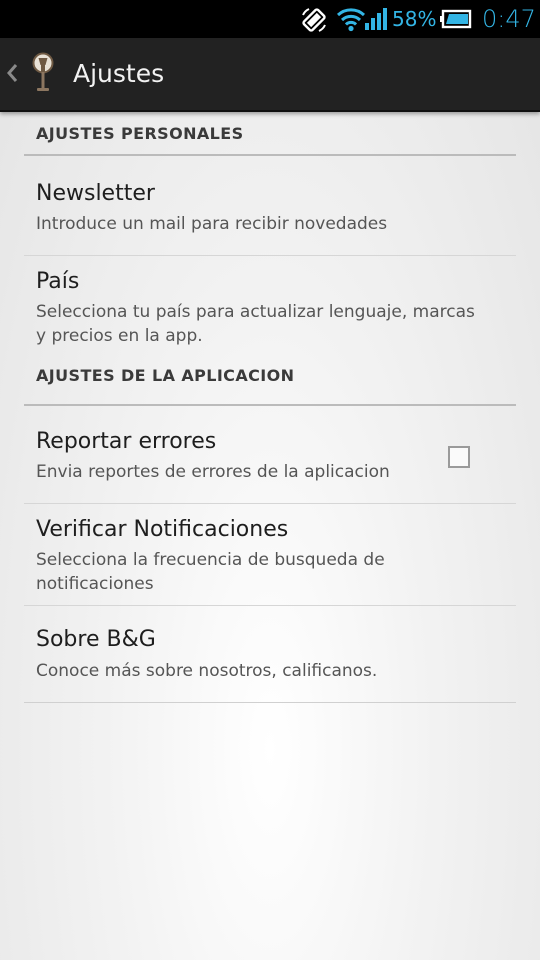 The height and width of the screenshot is (960, 540). What do you see at coordinates (314, 20) in the screenshot?
I see `screen-rotation-icon` at bounding box center [314, 20].